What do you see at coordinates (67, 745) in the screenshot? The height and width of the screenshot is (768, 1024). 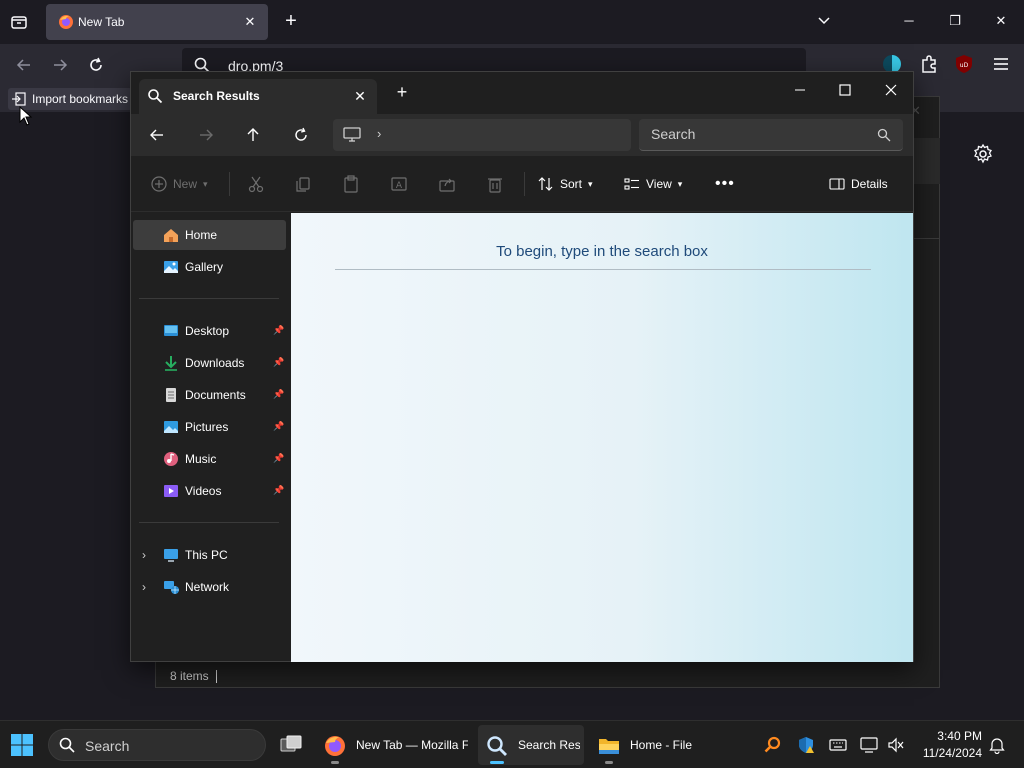 I see `search-icon` at bounding box center [67, 745].